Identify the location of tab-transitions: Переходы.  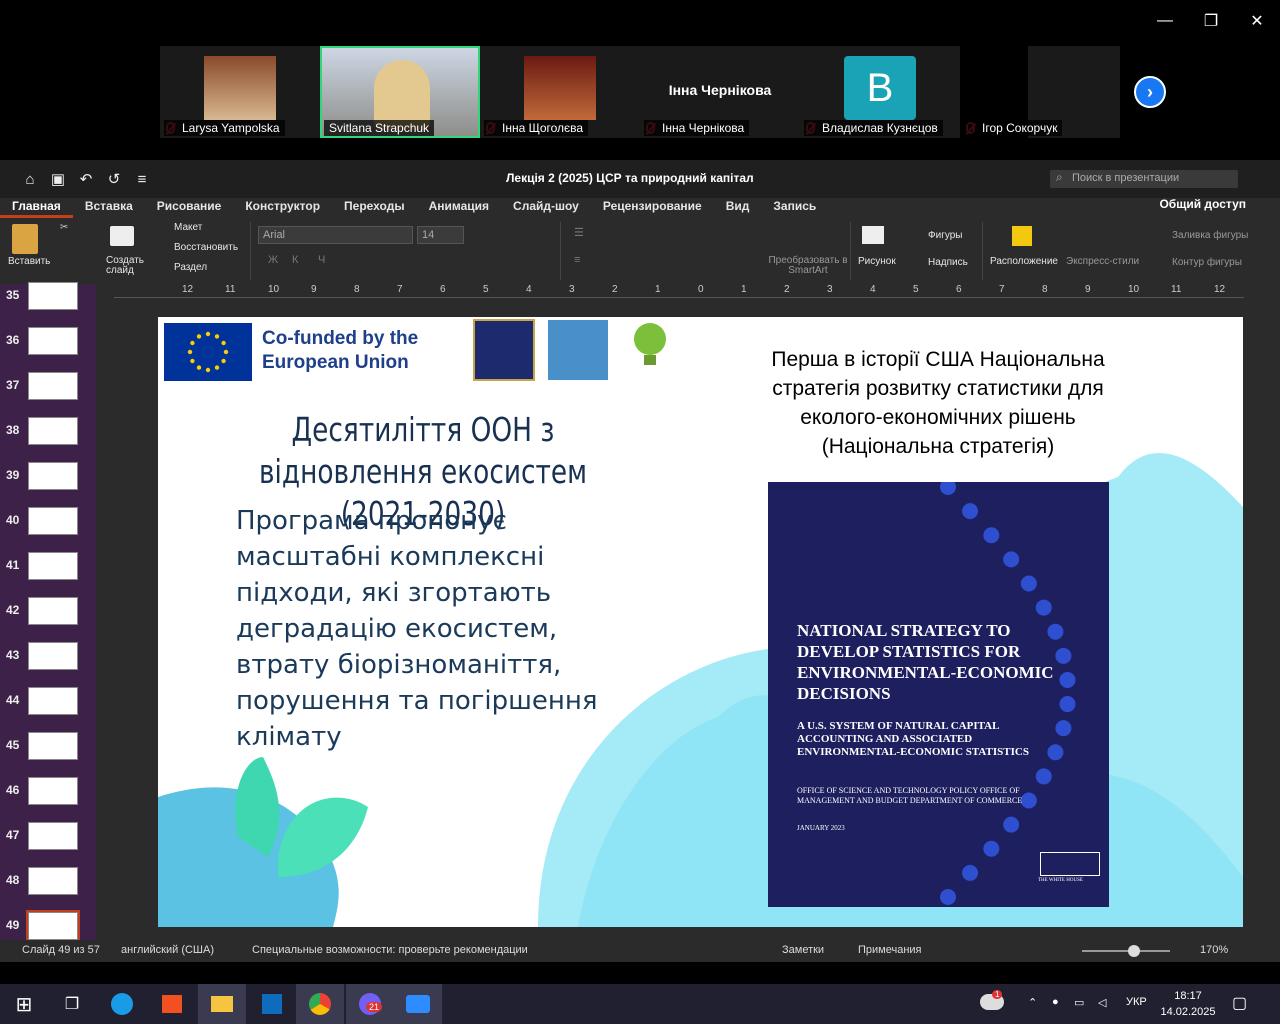
(374, 207).